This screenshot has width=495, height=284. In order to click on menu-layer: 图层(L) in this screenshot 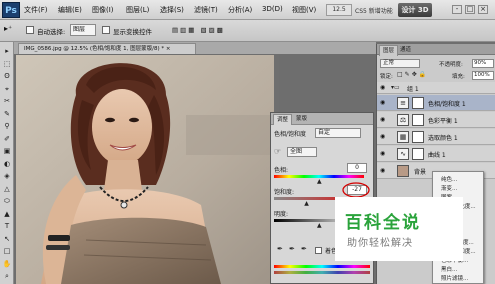, I will do `click(137, 10)`.